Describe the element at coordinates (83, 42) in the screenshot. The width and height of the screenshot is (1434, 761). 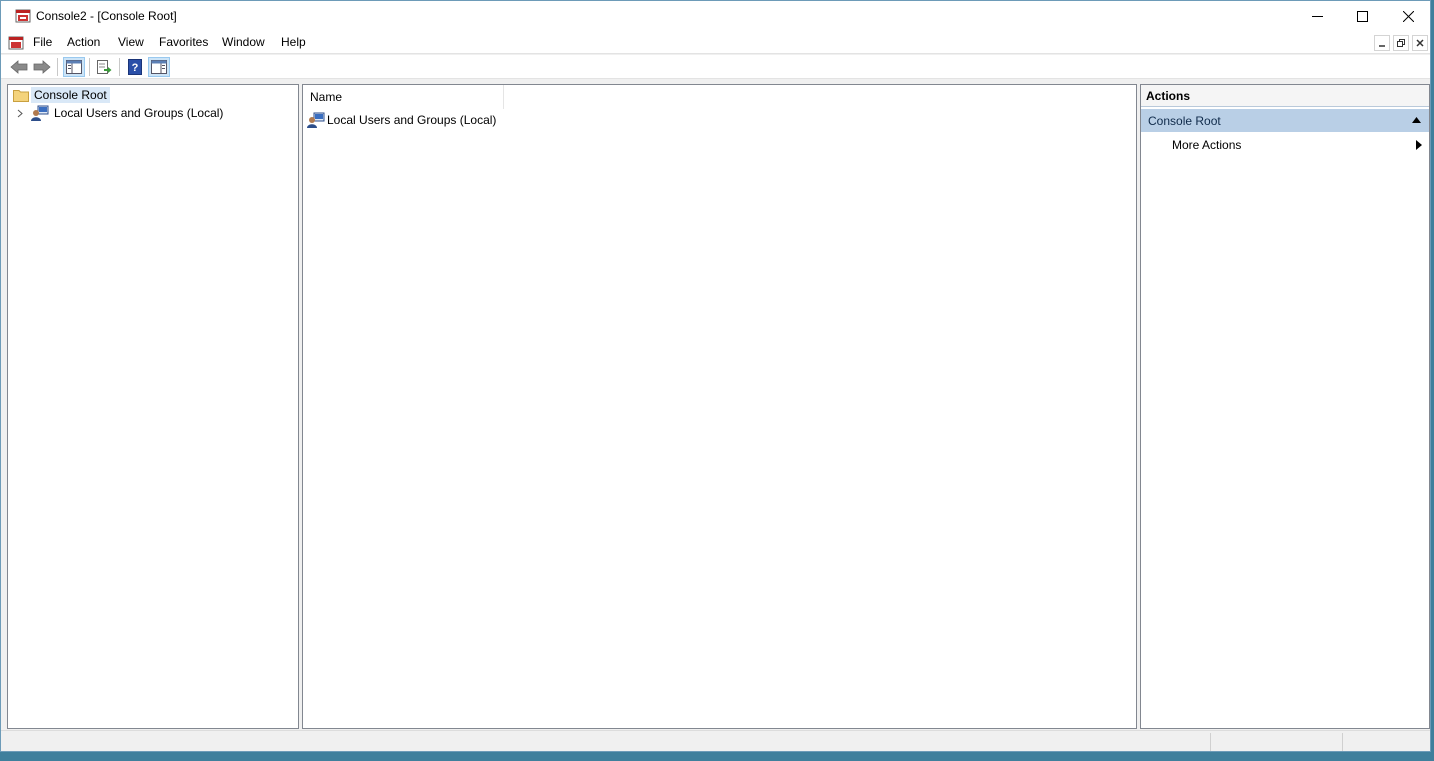
I see `menu-action: Action` at that location.